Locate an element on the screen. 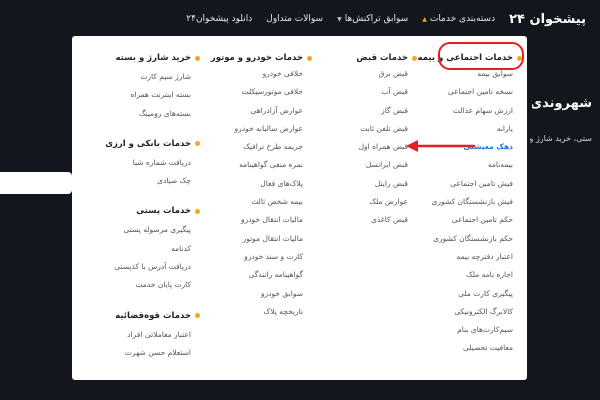 The width and height of the screenshot is (600, 400). menu-item: عوارض آزادراهی is located at coordinates (262, 111).